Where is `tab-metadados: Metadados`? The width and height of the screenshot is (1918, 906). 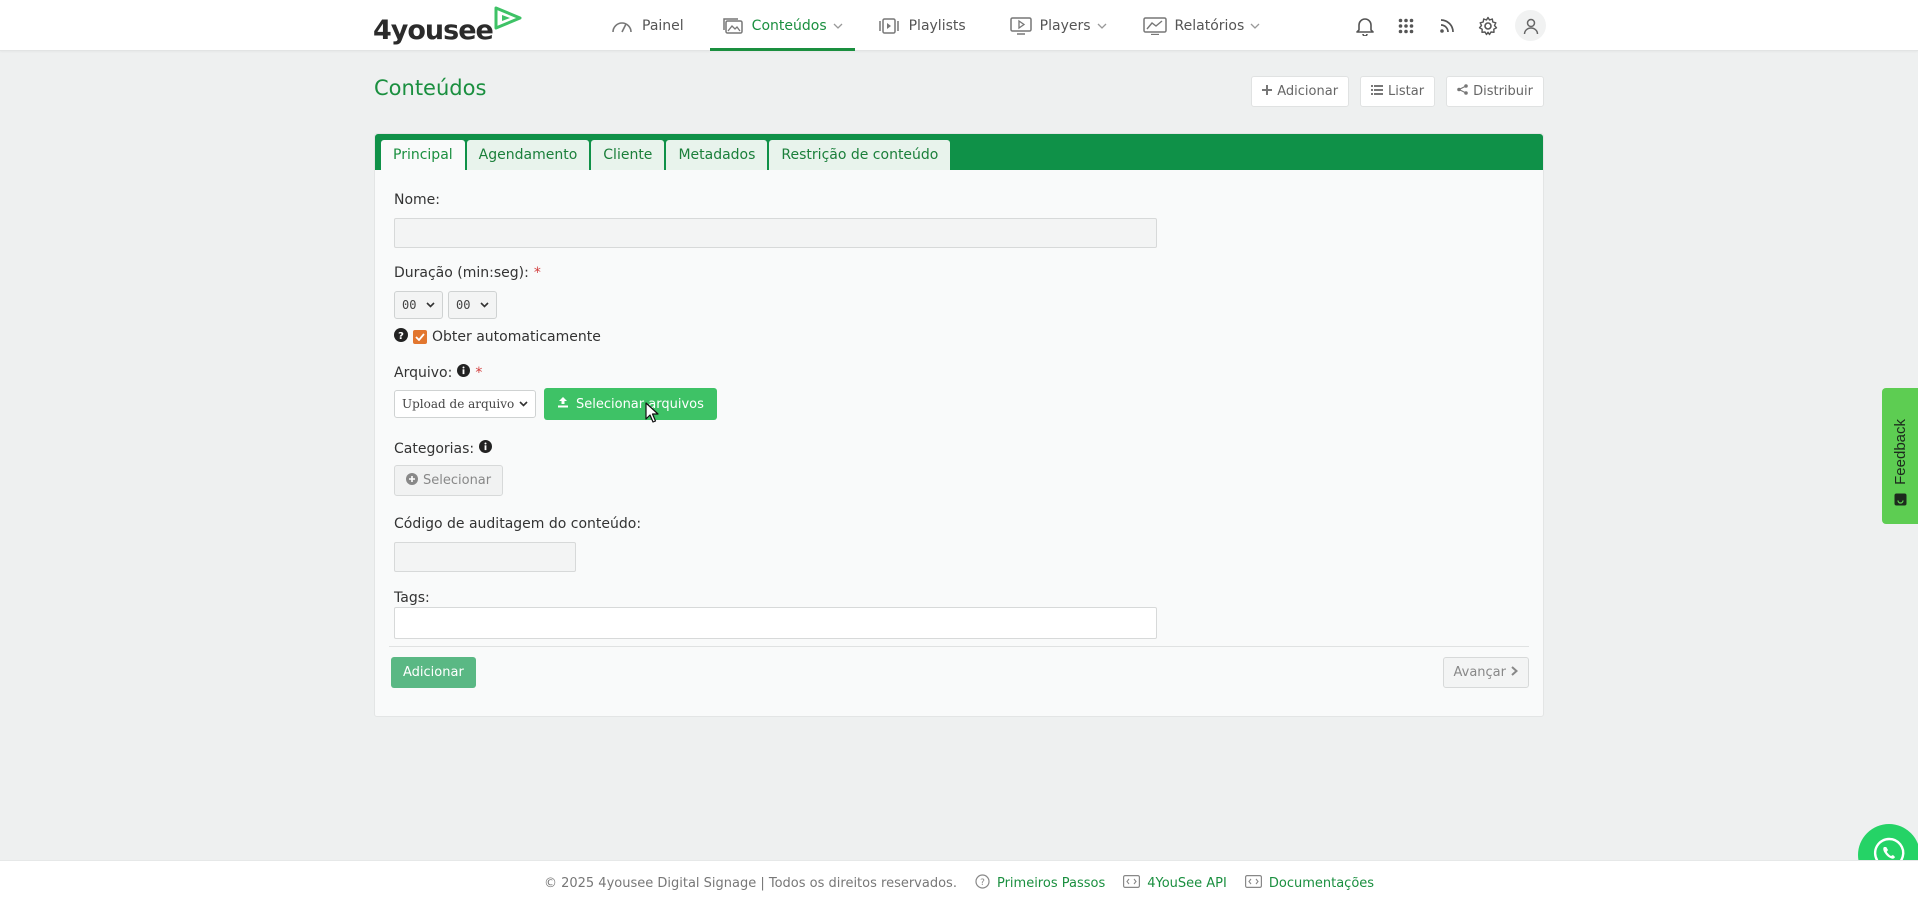 tab-metadados: Metadados is located at coordinates (717, 155).